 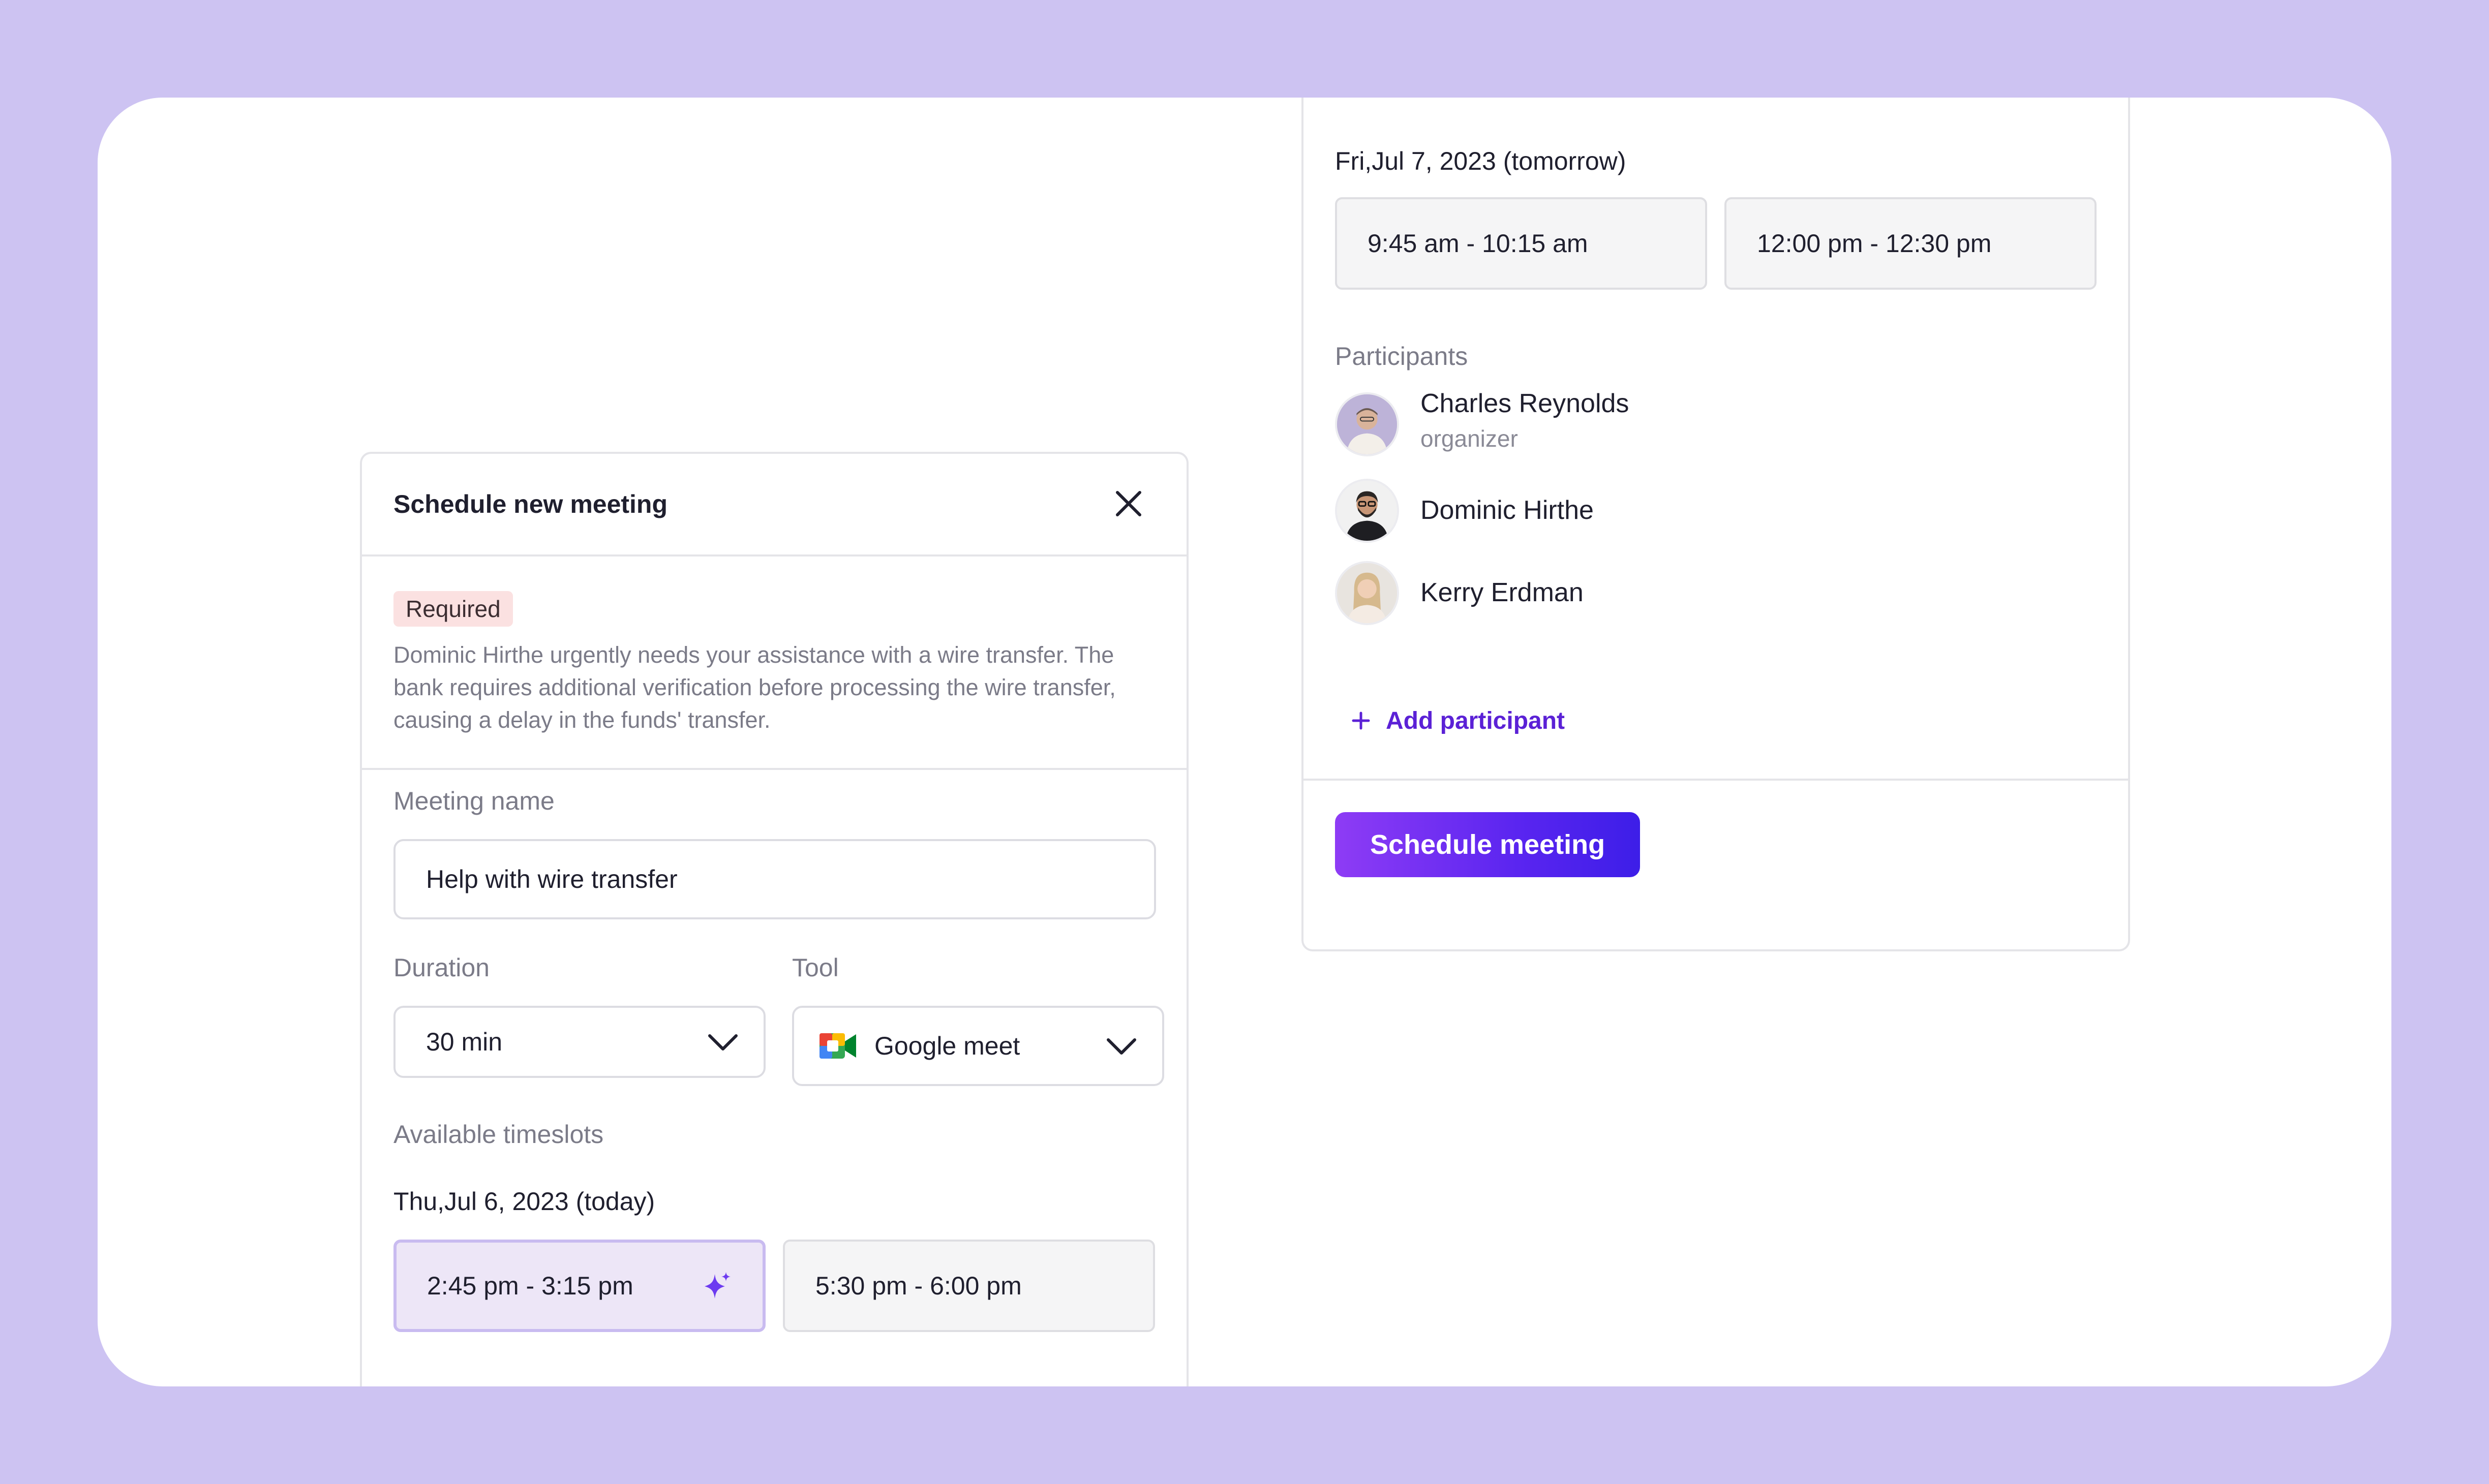 What do you see at coordinates (947, 1046) in the screenshot?
I see `tool-value: Google meet` at bounding box center [947, 1046].